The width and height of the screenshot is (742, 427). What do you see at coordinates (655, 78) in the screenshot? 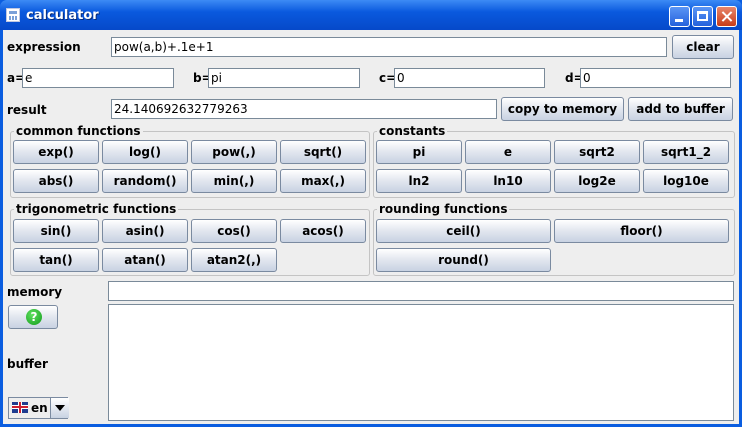
I see `variable-d-input: 0` at bounding box center [655, 78].